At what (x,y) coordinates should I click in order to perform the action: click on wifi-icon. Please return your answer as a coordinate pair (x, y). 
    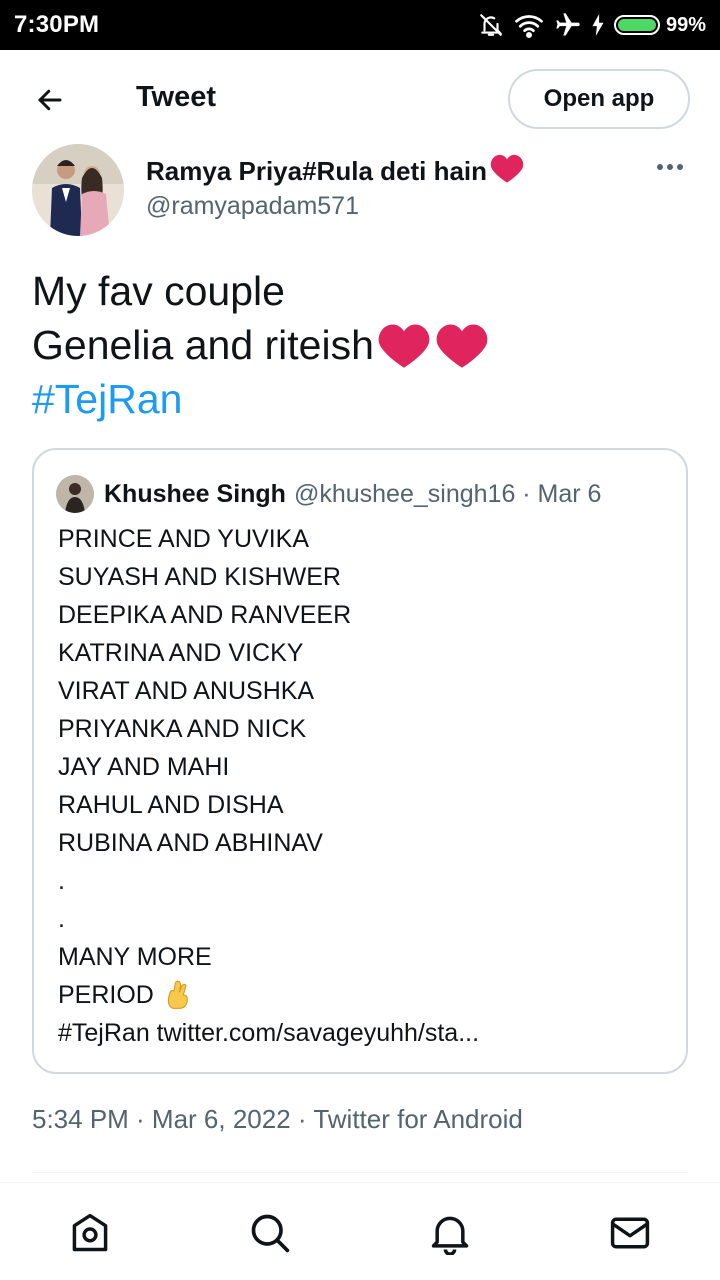
    Looking at the image, I should click on (529, 25).